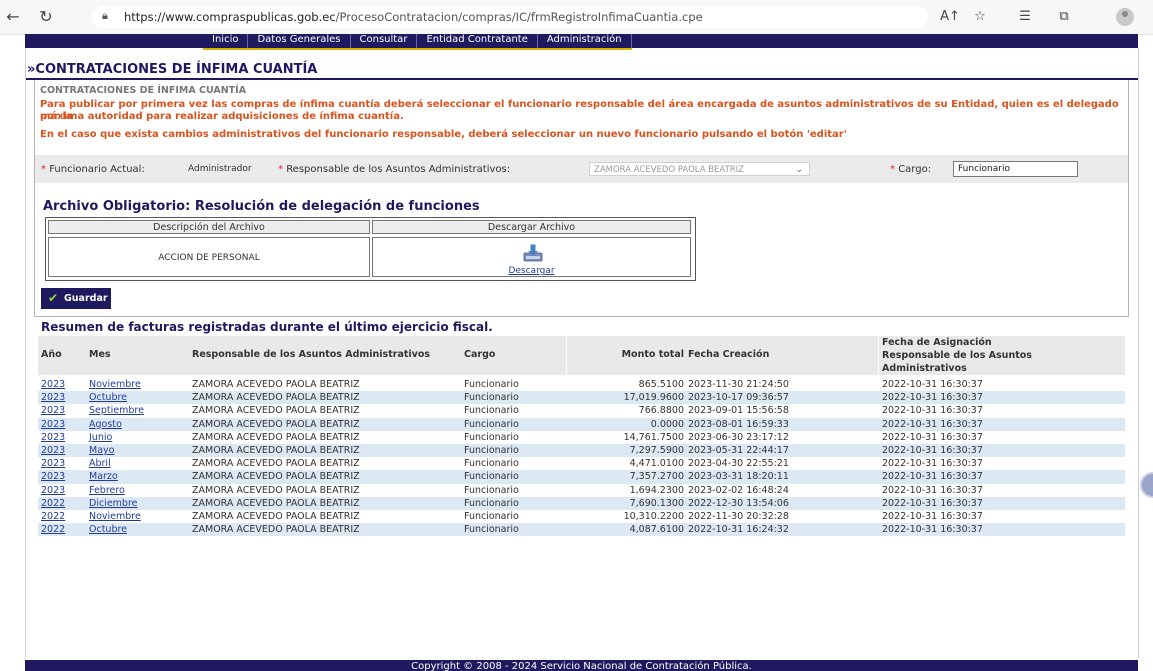 Image resolution: width=1153 pixels, height=671 pixels. What do you see at coordinates (656, 464) in the screenshot?
I see `monto-cell: 4,471.0100` at bounding box center [656, 464].